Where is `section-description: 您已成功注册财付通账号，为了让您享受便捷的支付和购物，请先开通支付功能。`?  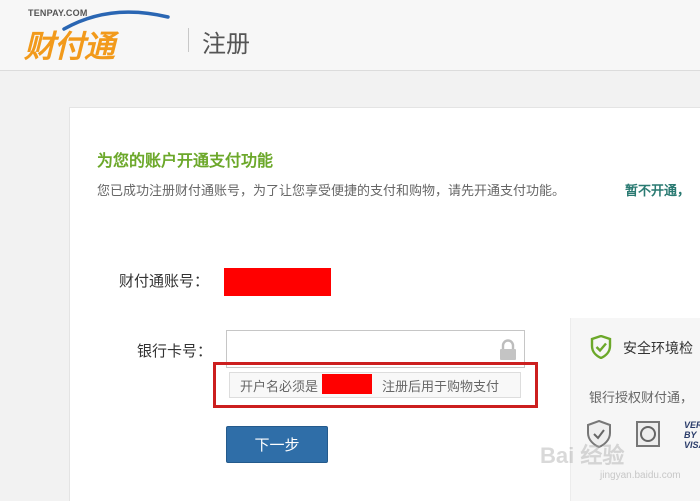 section-description: 您已成功注册财付通账号，为了让您享受便捷的支付和购物，请先开通支付功能。 is located at coordinates (331, 191).